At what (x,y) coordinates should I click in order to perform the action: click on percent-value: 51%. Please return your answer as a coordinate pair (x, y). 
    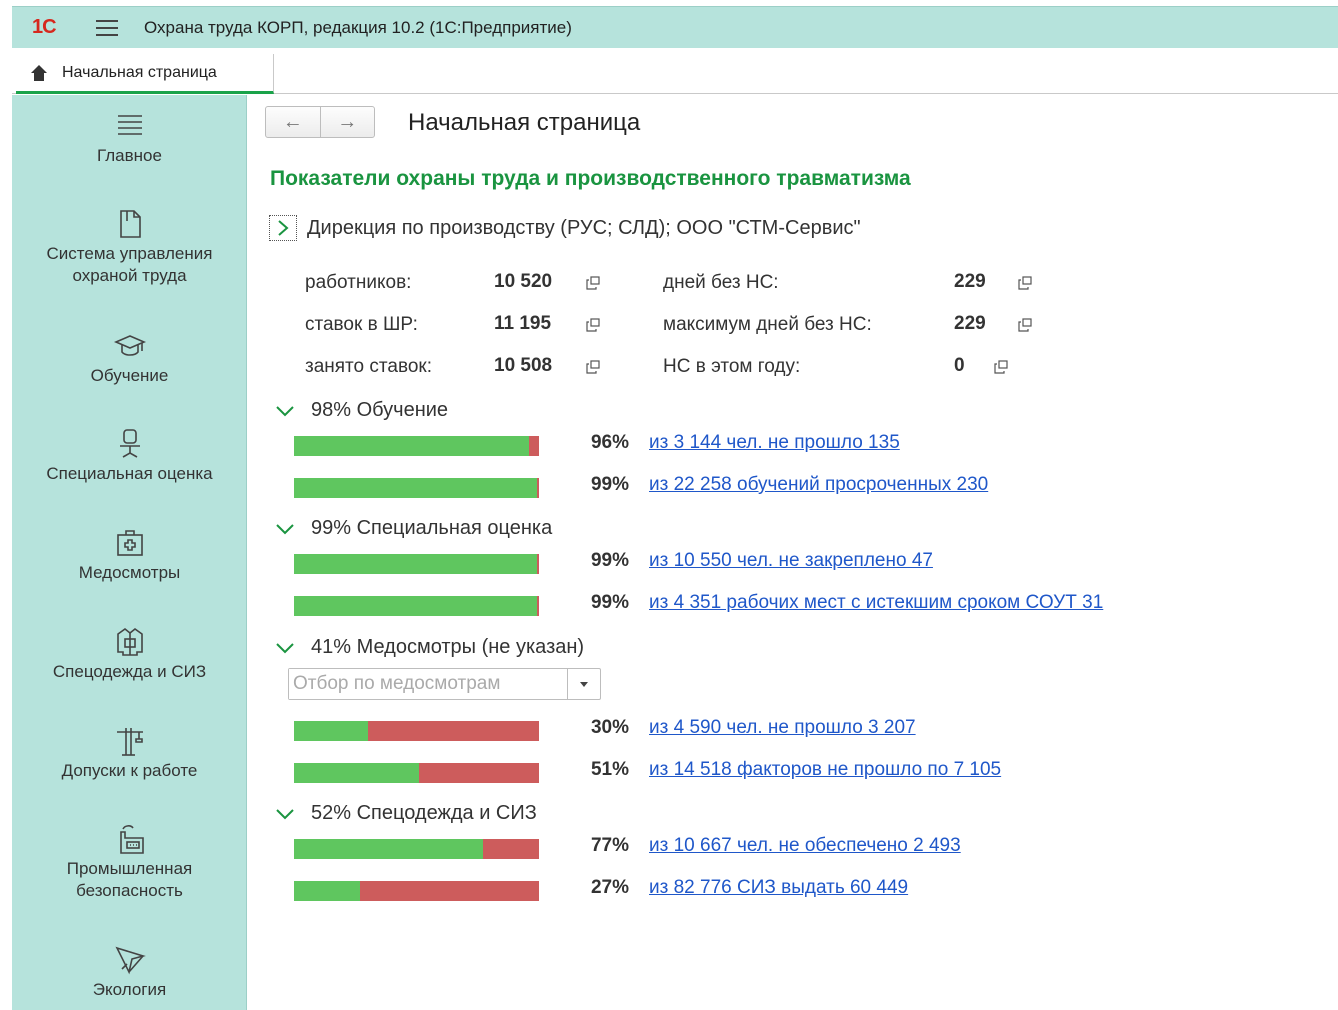
    Looking at the image, I should click on (609, 769).